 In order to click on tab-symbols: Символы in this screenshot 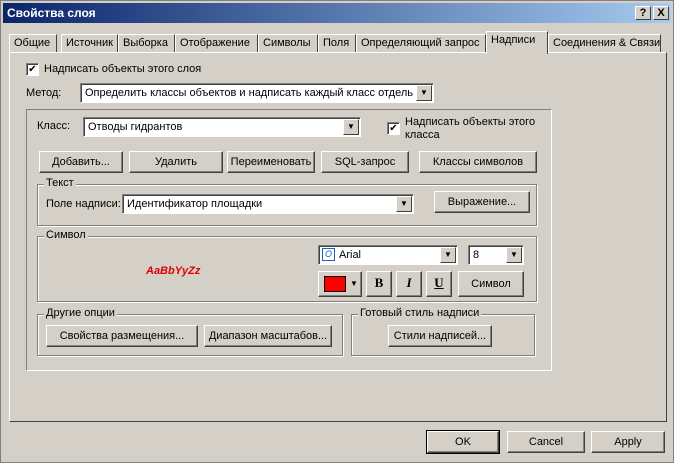, I will do `click(288, 43)`.